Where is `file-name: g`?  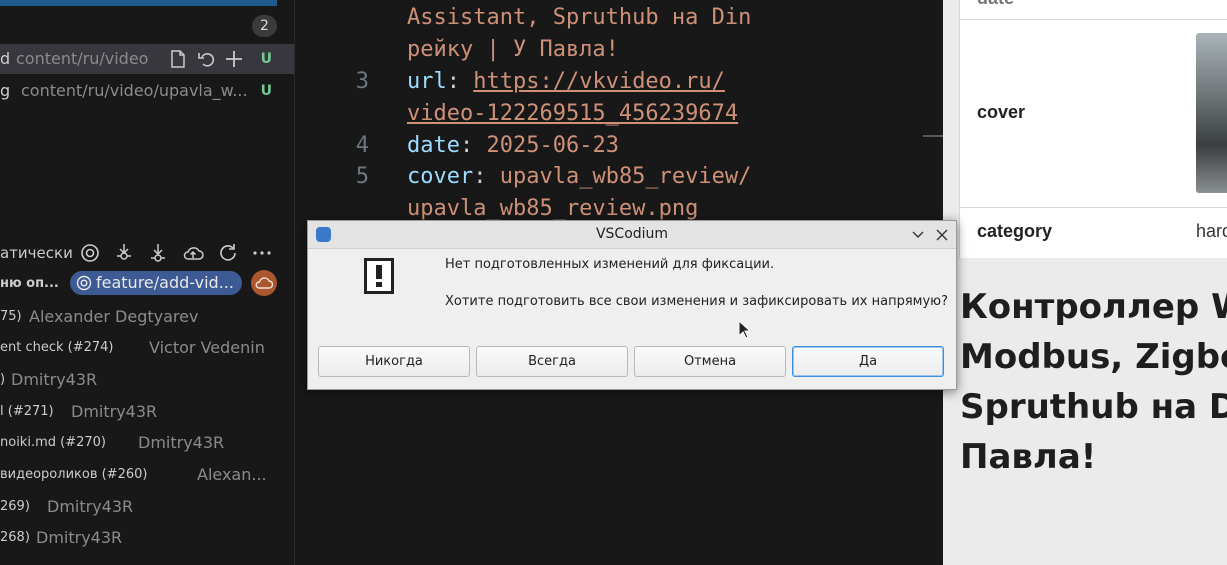
file-name: g is located at coordinates (5, 90).